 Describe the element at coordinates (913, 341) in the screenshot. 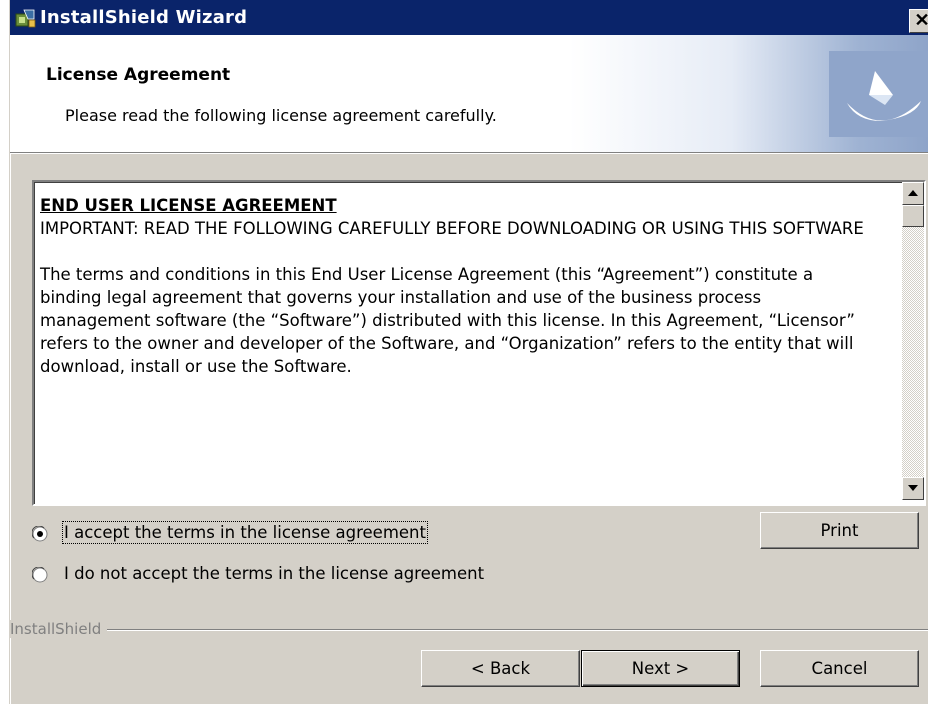

I see `vertical-scrollbar` at that location.